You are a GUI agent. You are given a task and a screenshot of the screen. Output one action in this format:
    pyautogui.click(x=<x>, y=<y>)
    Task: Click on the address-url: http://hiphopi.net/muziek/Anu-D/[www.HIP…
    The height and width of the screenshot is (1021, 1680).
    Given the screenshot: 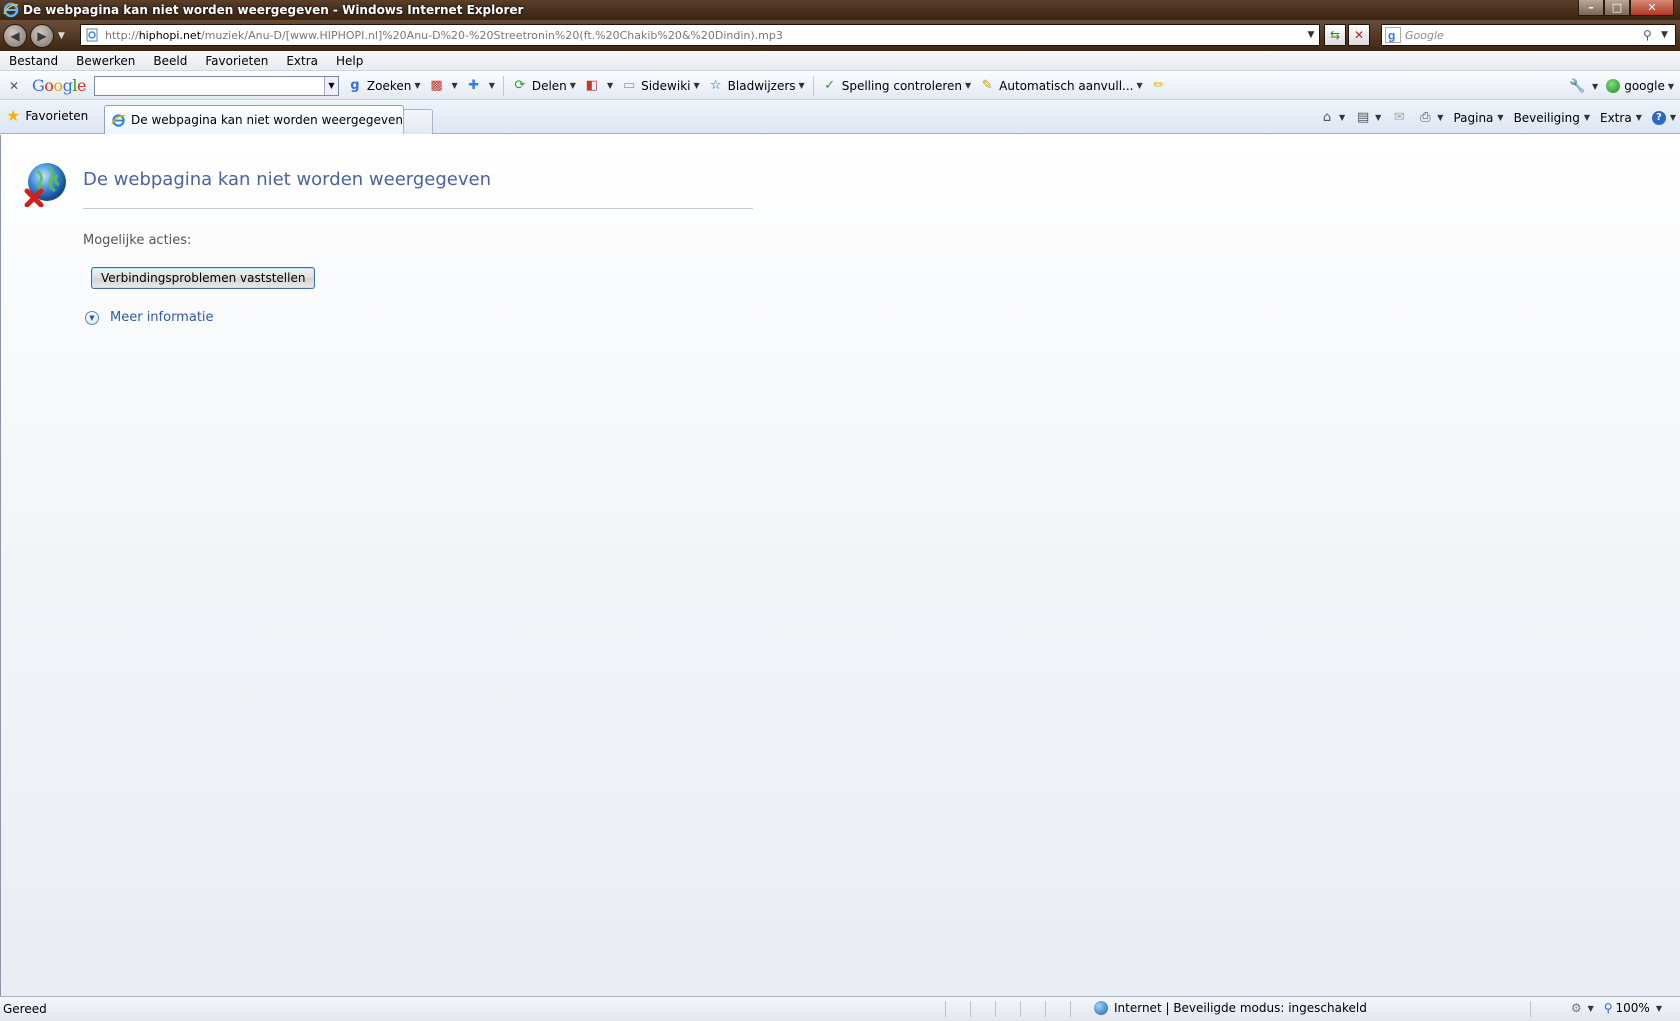 What is the action you would take?
    pyautogui.click(x=444, y=35)
    